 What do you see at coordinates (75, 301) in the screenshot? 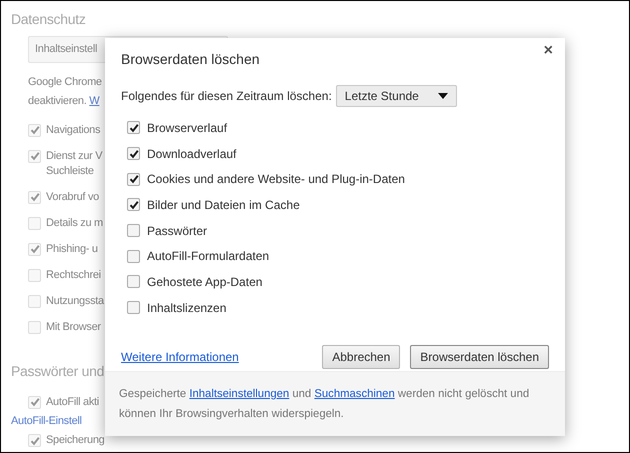
I see `checkbox-label: Nutzungssta` at bounding box center [75, 301].